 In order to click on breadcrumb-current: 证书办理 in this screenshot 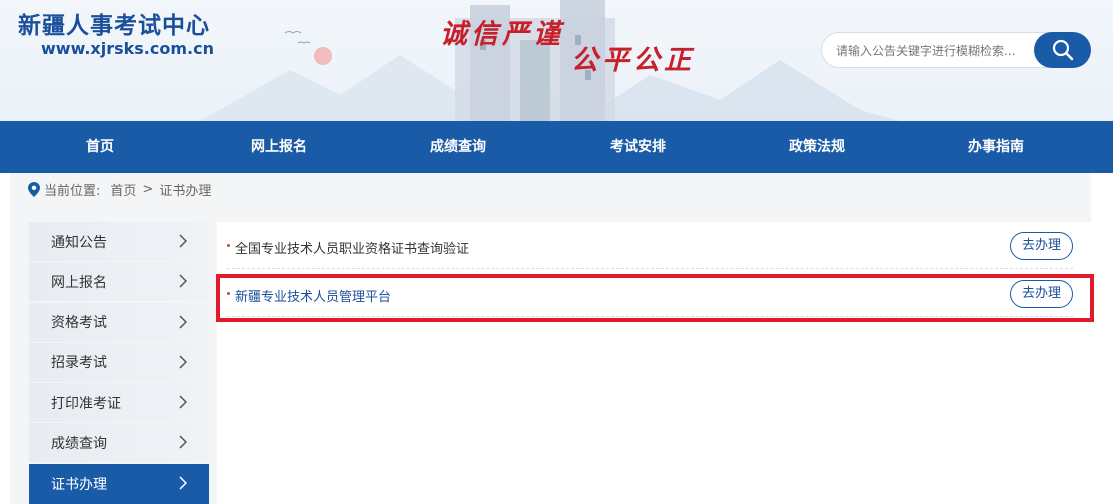, I will do `click(185, 191)`.